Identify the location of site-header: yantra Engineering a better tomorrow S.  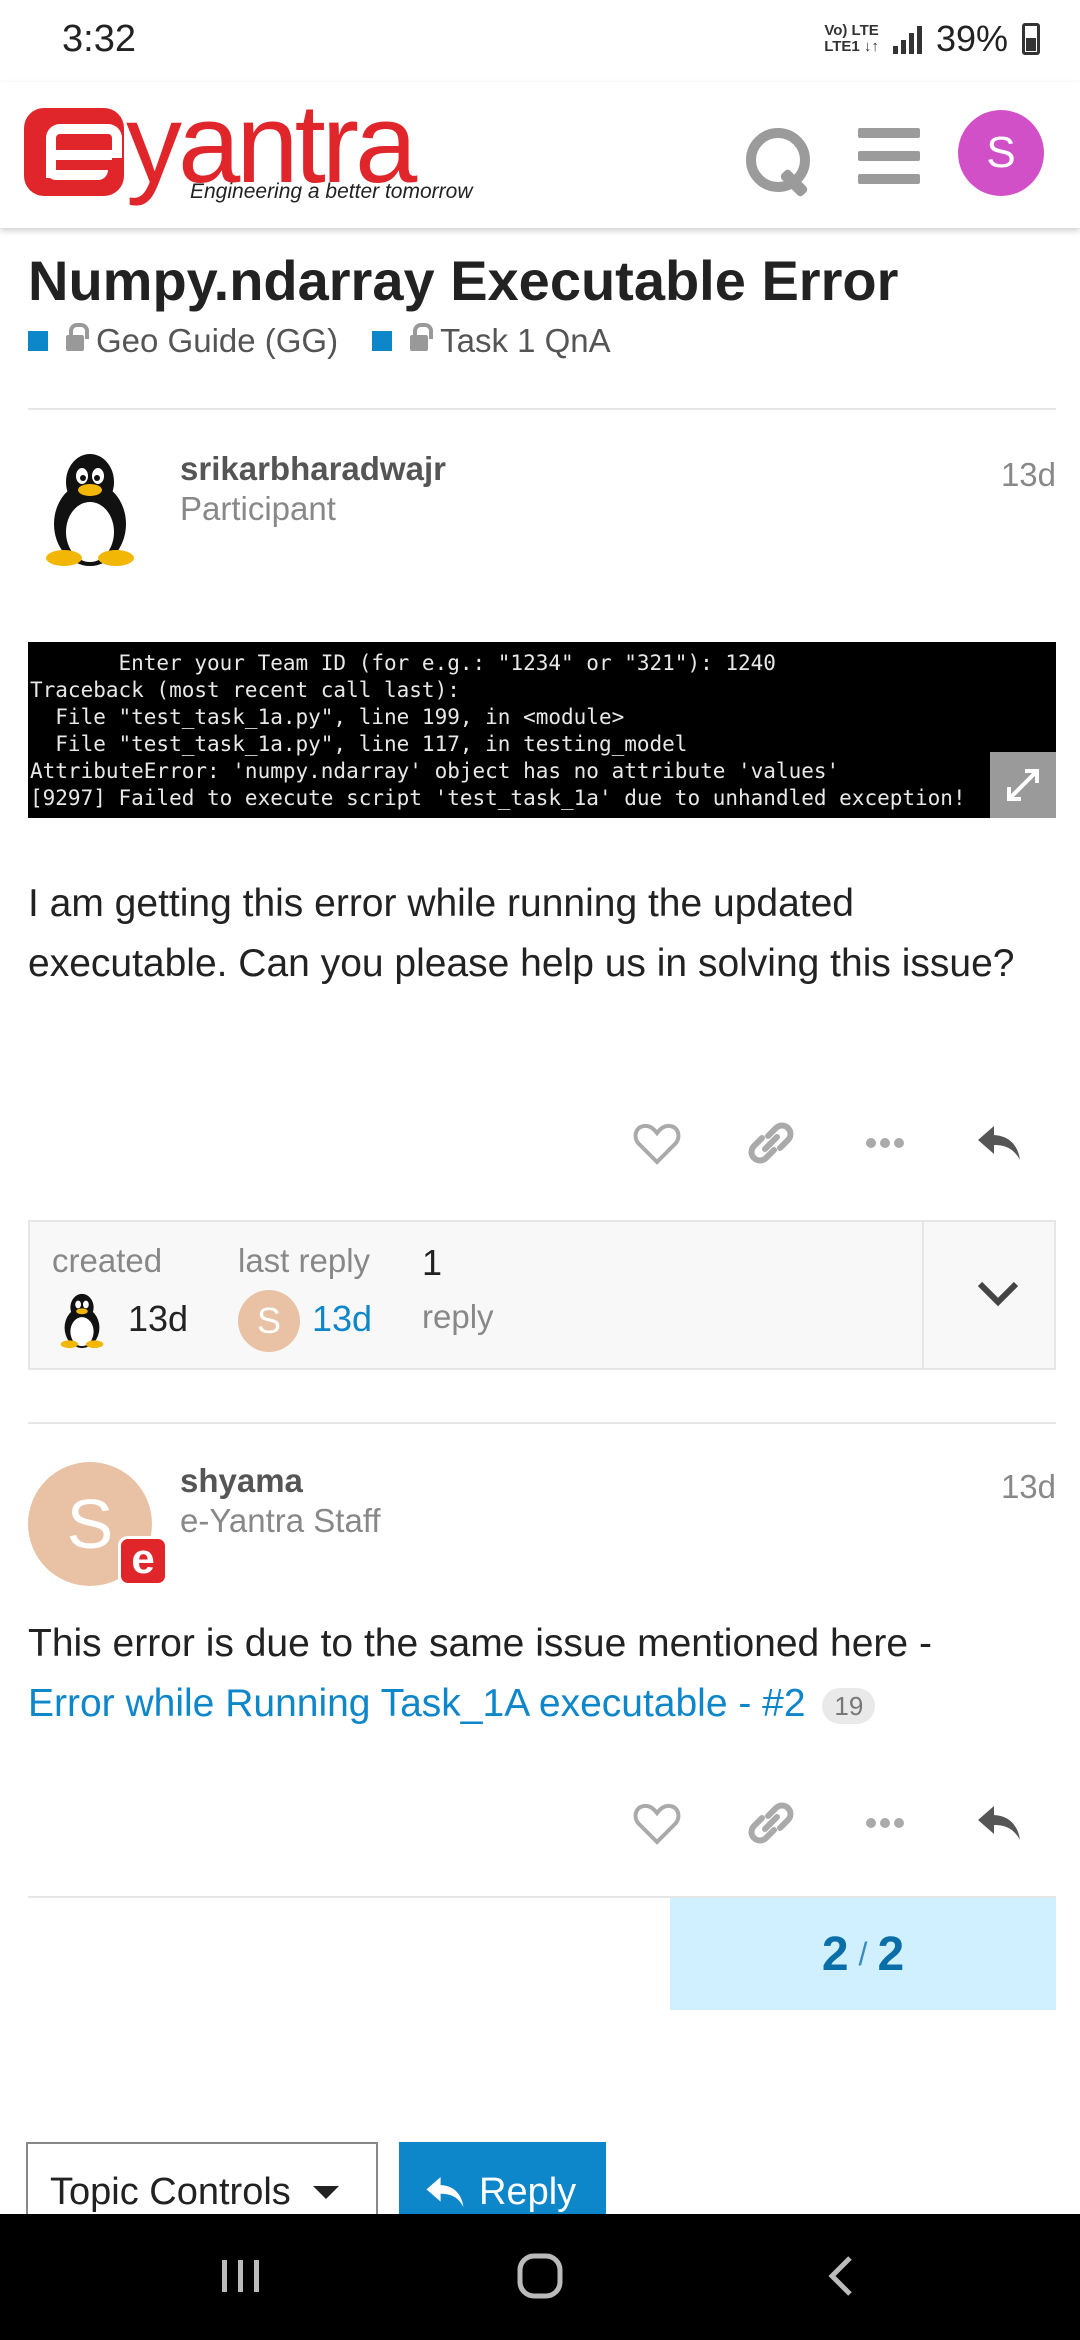
(540, 155).